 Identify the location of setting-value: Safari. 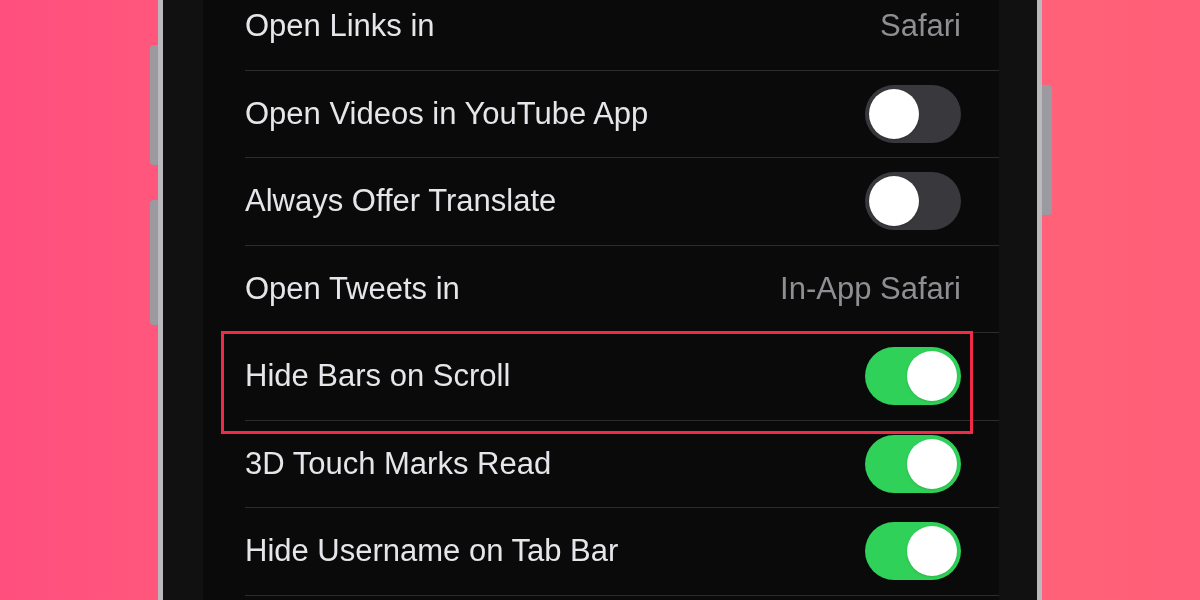
(920, 26).